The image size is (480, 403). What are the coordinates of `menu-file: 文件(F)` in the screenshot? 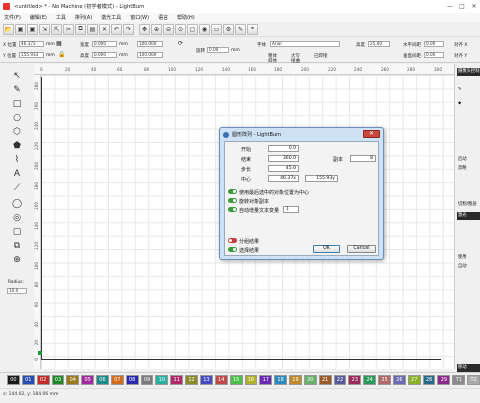 It's located at (12, 17).